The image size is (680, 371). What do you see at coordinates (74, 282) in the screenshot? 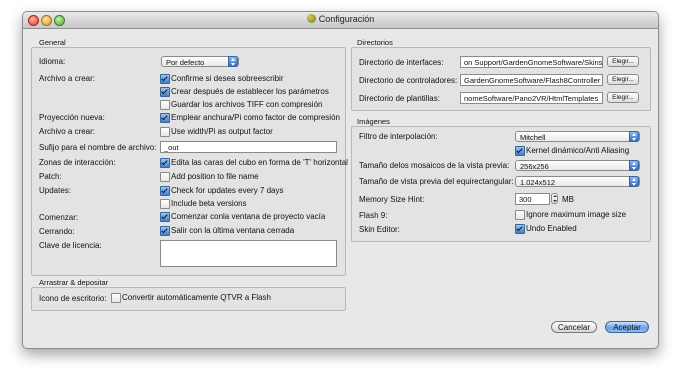
I see `dragdrop-group-title: Arrastrar & depositar` at bounding box center [74, 282].